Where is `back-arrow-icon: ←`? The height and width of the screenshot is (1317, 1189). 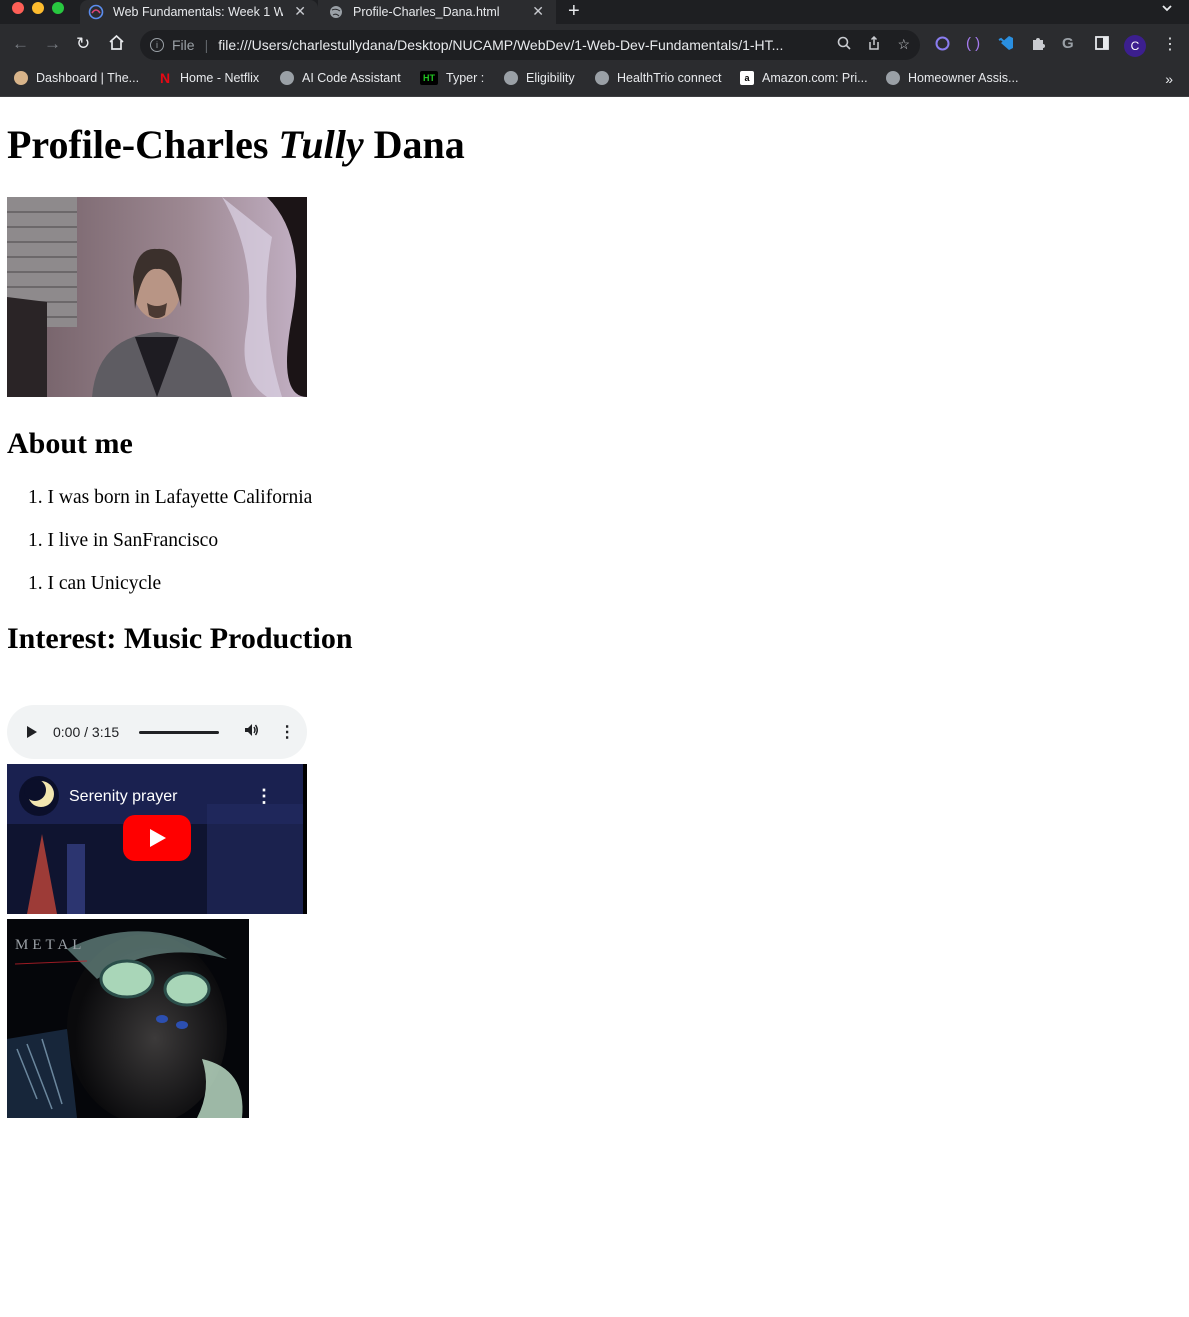
back-arrow-icon: ← is located at coordinates (20, 44).